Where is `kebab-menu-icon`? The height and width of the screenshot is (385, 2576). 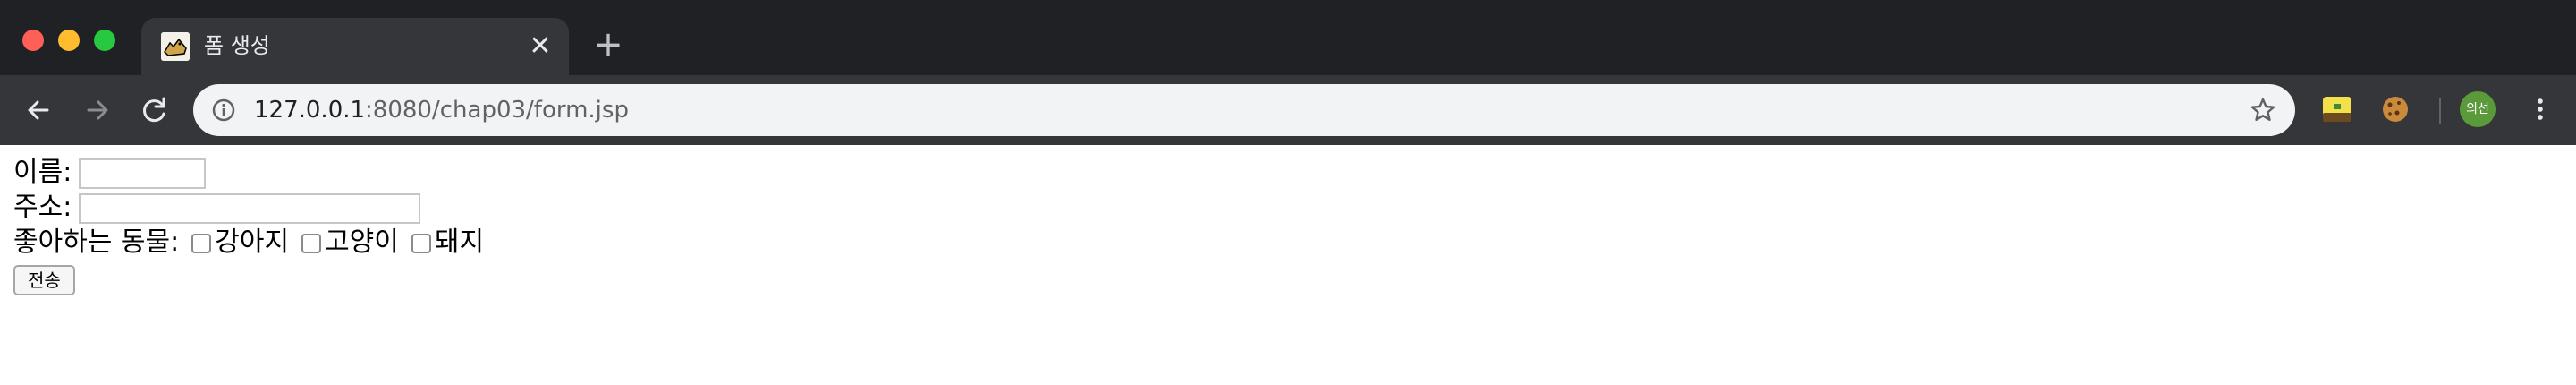 kebab-menu-icon is located at coordinates (2540, 109).